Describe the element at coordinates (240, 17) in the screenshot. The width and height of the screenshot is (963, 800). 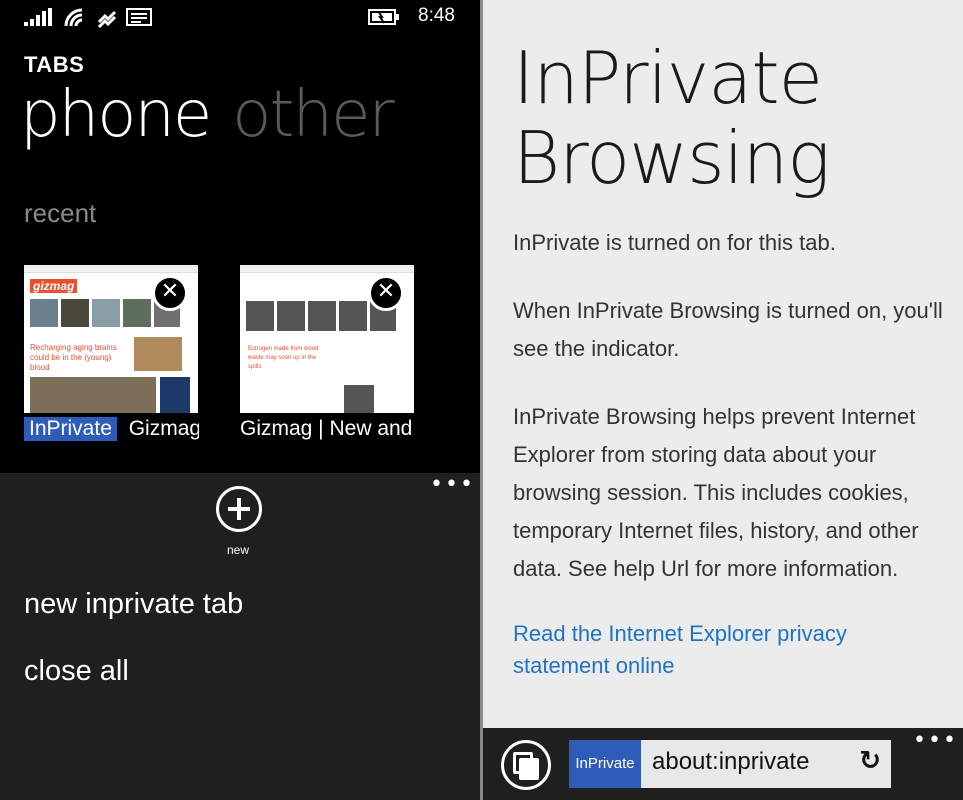
I see `status-bar: 8:48` at that location.